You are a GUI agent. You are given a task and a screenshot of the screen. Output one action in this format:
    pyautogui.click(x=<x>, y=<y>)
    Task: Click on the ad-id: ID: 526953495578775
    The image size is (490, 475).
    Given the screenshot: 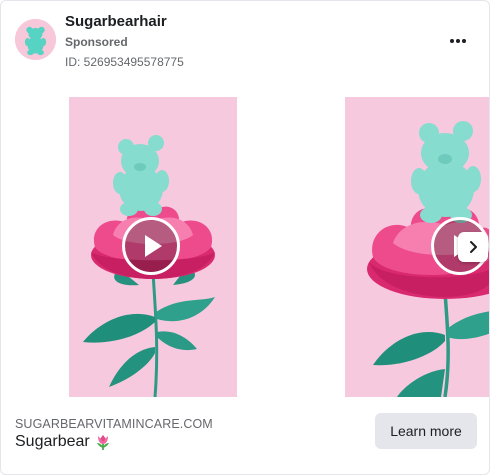 What is the action you would take?
    pyautogui.click(x=124, y=62)
    